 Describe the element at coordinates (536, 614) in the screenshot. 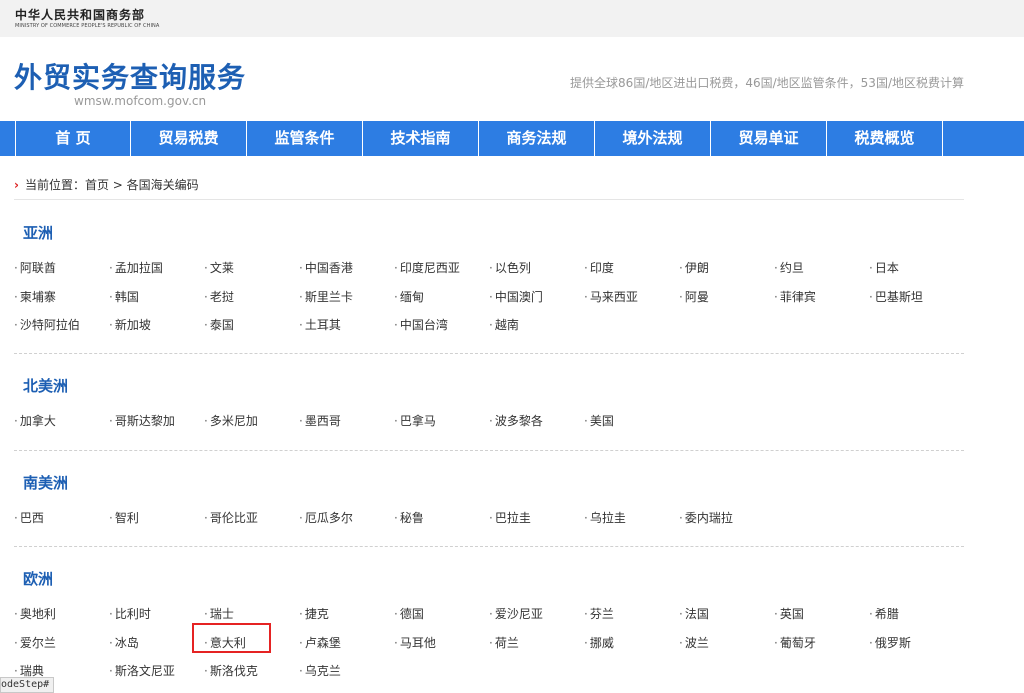

I see `country-link: · 爱沙尼亚` at that location.